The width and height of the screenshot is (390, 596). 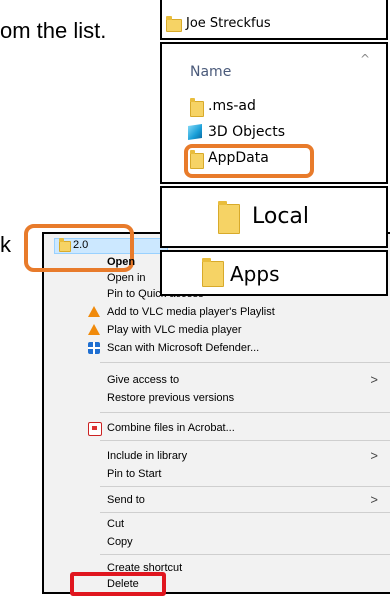 I want to click on apps-folder-label: Apps, so click(x=255, y=274).